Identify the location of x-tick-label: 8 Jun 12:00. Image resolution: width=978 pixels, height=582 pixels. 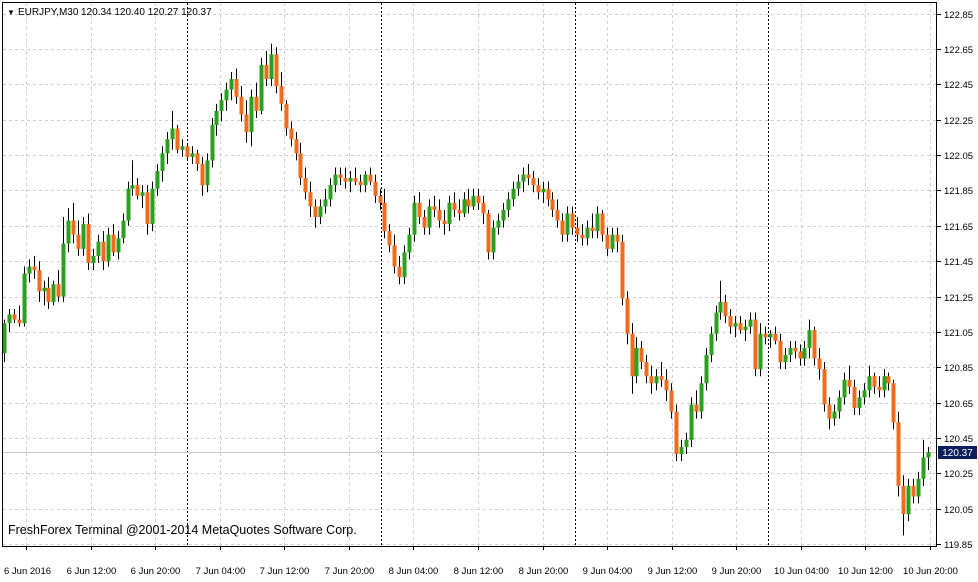
(479, 571).